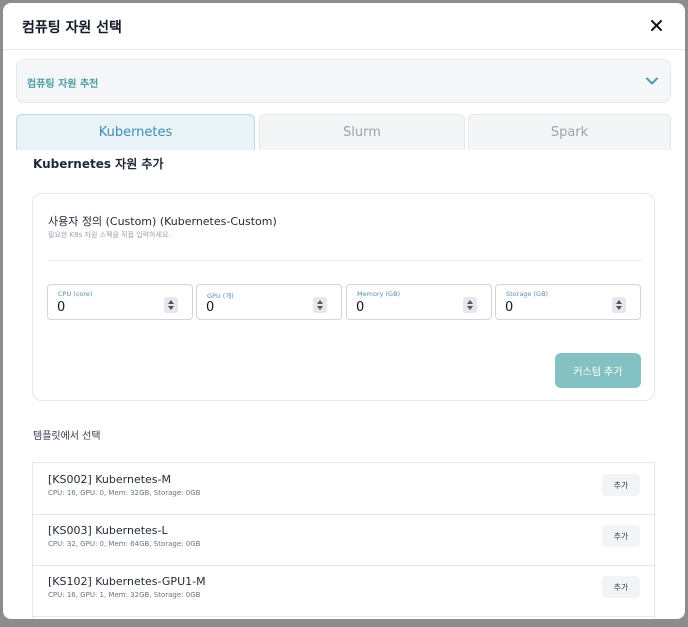  I want to click on memory-field: Memory (GB) 0, so click(419, 302).